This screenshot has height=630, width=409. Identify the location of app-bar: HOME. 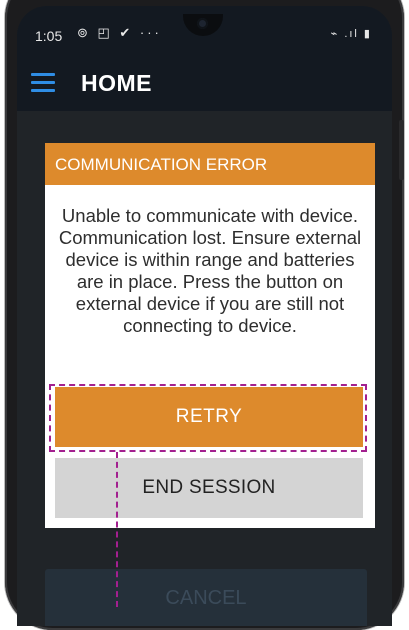
(204, 83).